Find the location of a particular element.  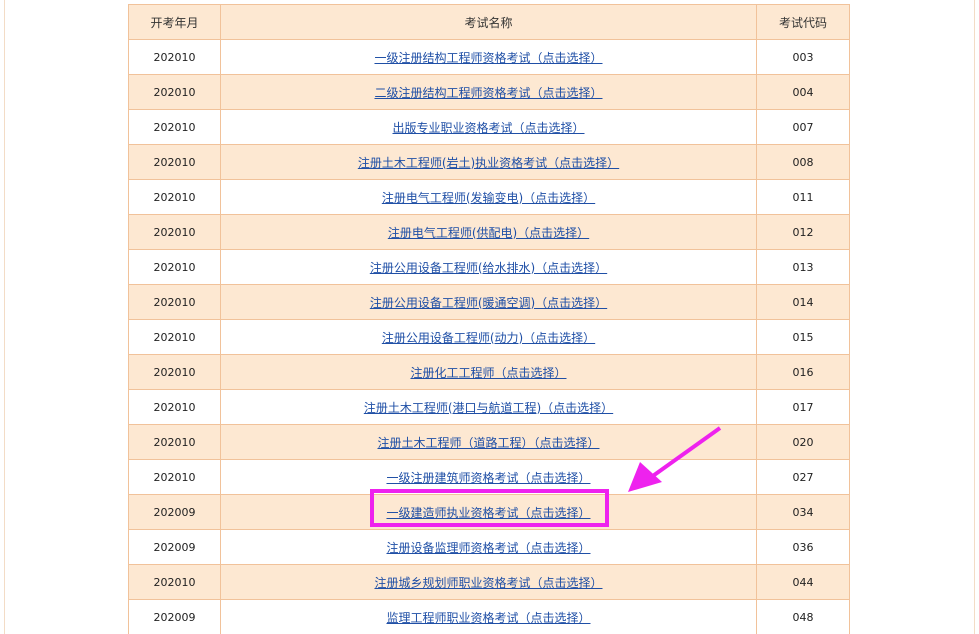

exam-link: 注册电气工程师(发输变电)（点击选择） is located at coordinates (488, 198).